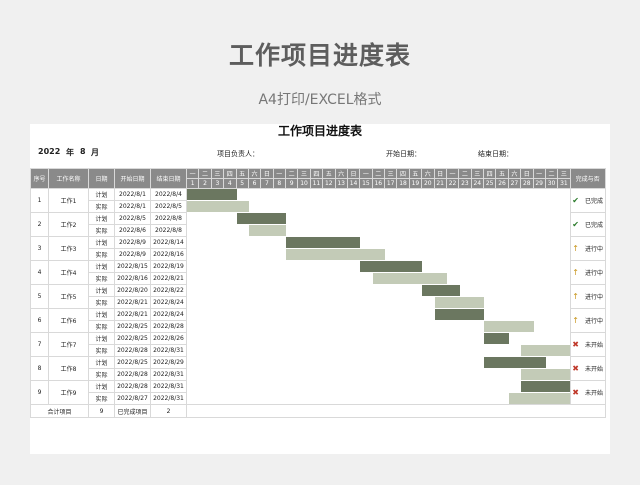 Image resolution: width=640 pixels, height=485 pixels. I want to click on plan-start: 2022/8/21, so click(132, 314).